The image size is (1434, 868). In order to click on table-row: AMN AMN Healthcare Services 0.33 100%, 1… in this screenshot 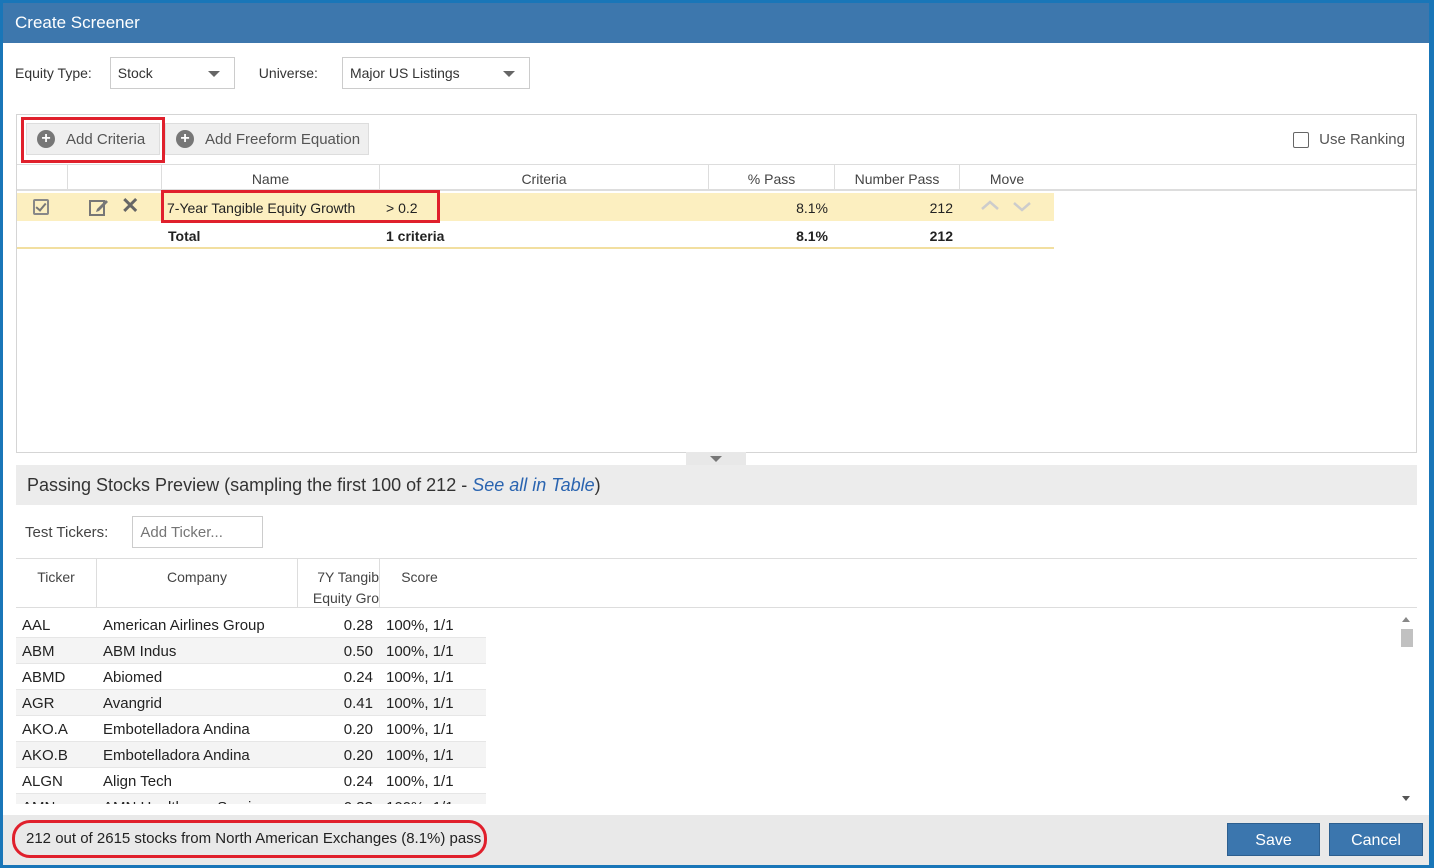, I will do `click(251, 799)`.